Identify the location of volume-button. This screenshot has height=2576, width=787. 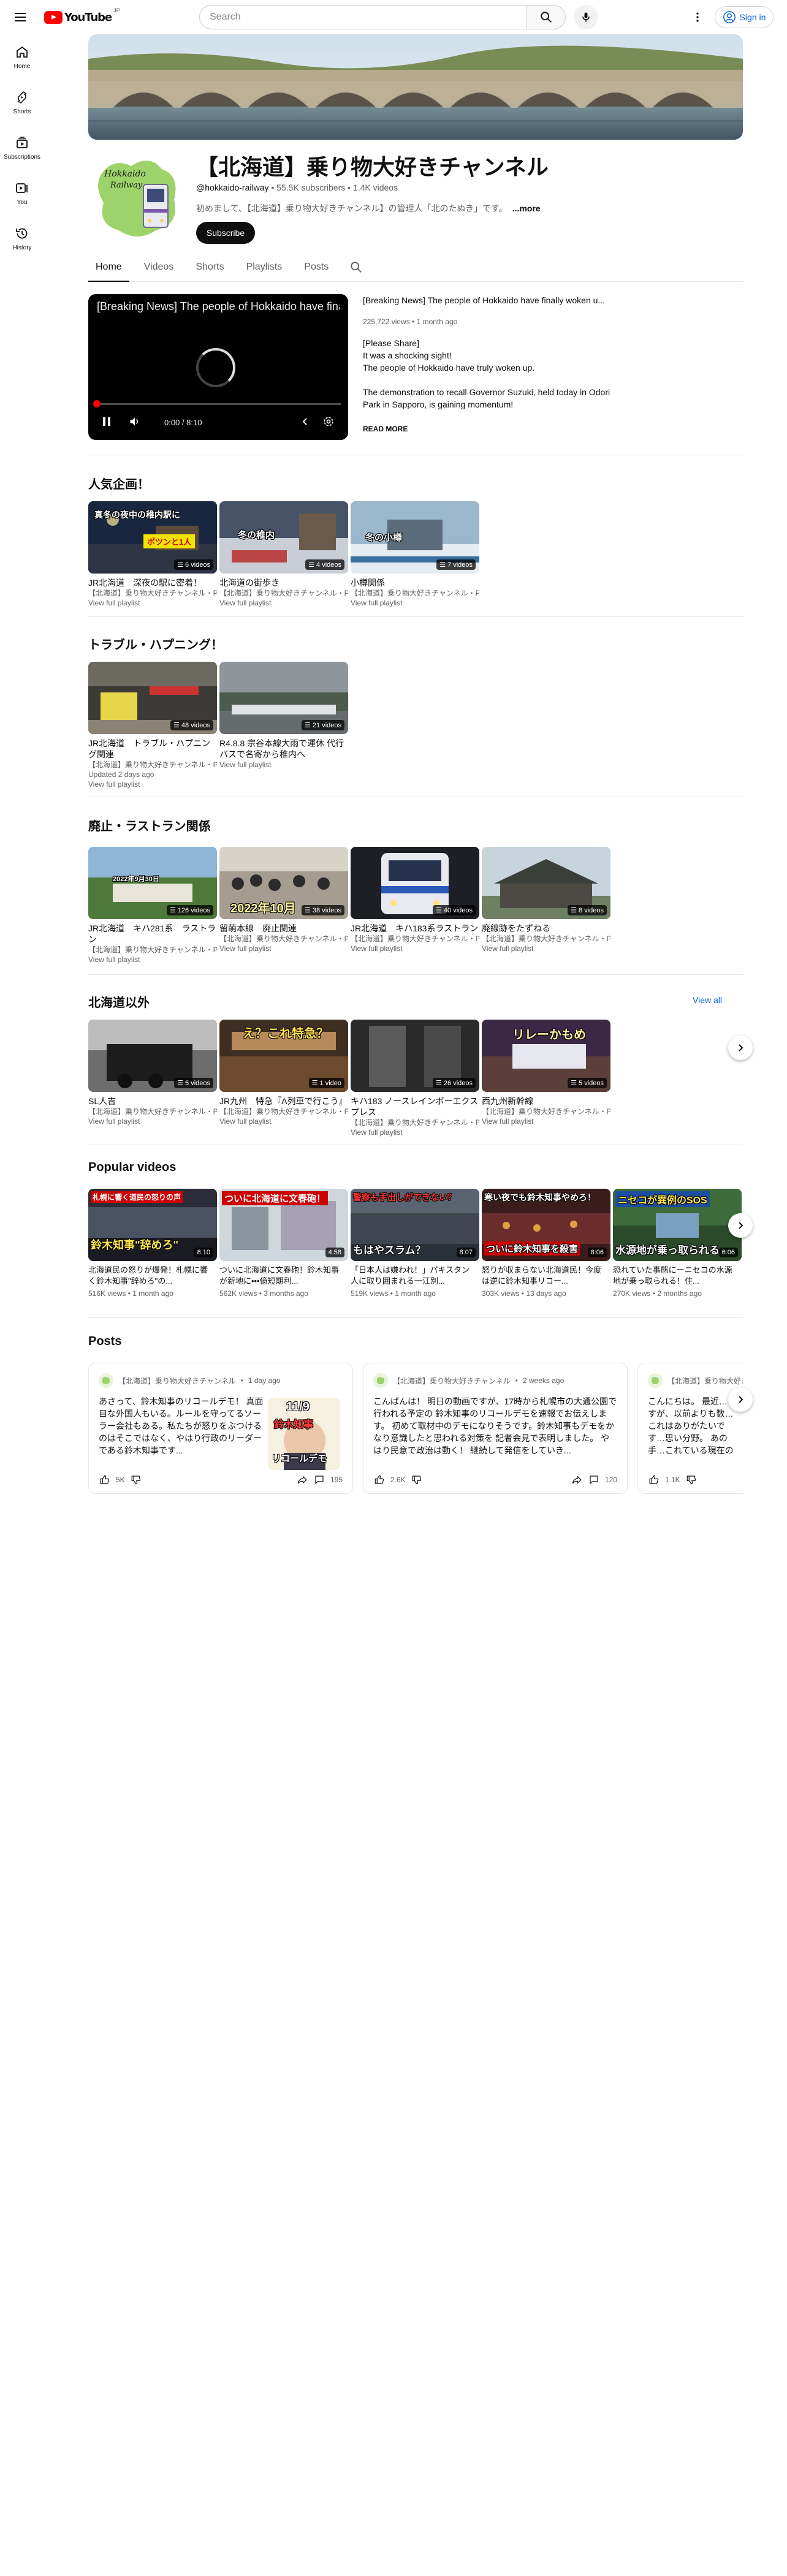
(134, 421).